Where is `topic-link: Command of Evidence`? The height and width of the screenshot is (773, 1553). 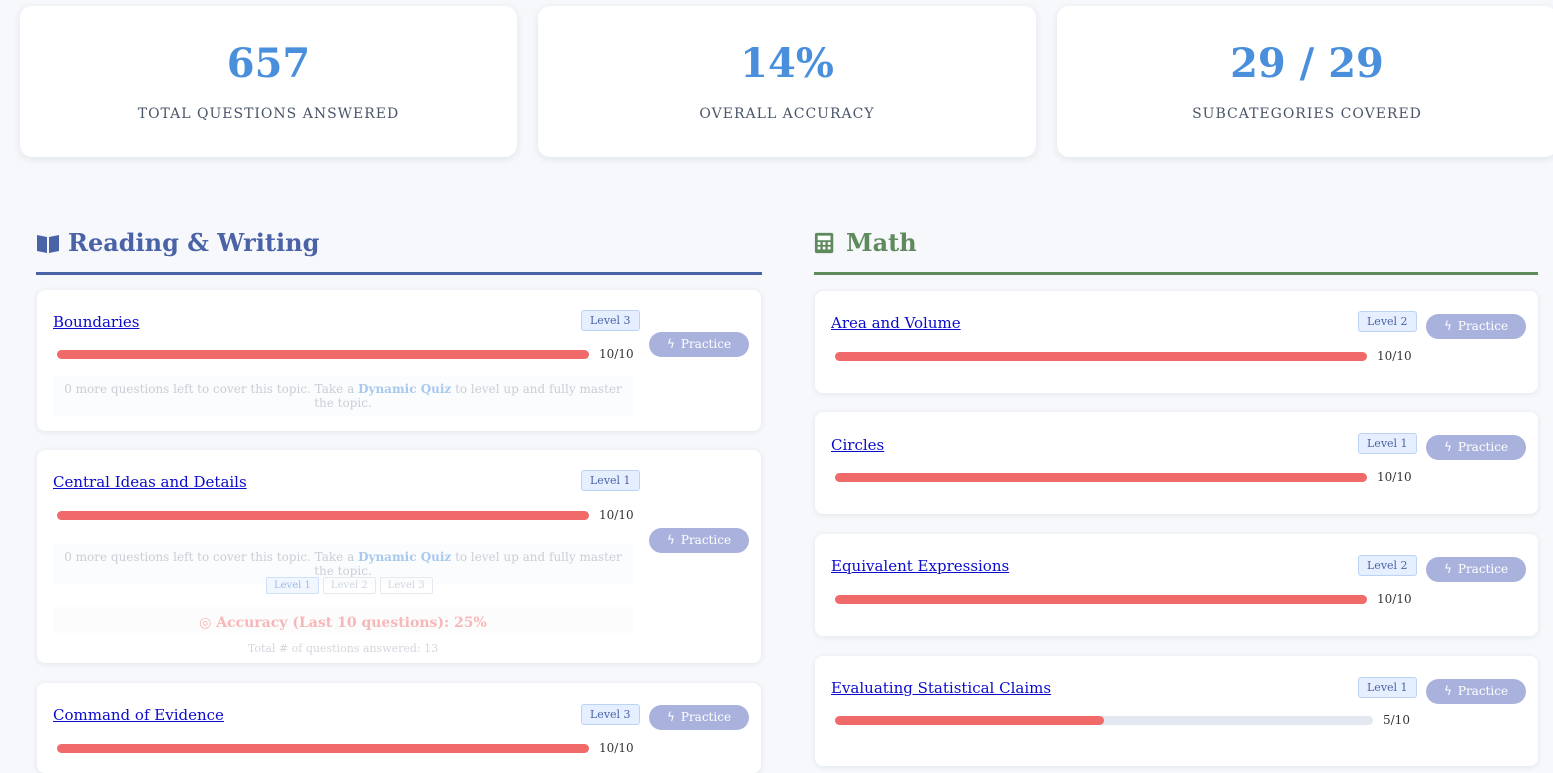 topic-link: Command of Evidence is located at coordinates (138, 715).